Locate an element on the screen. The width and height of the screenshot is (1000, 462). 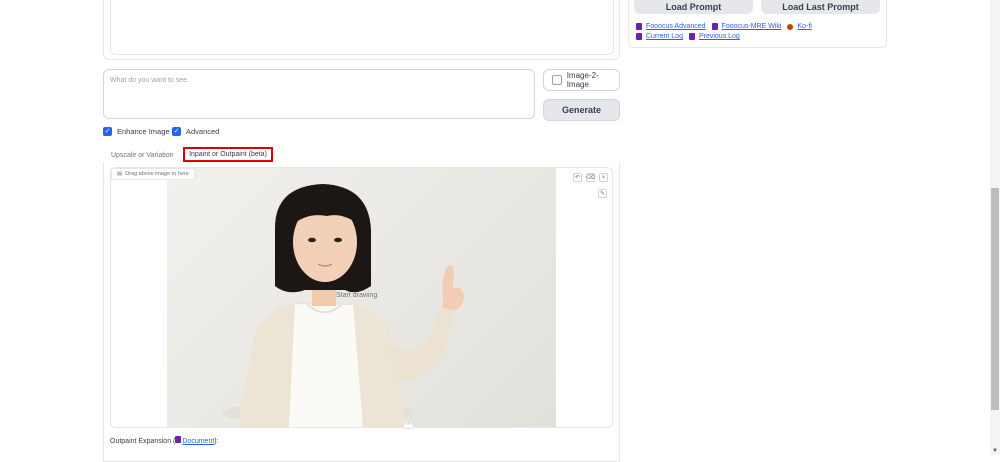
tab-upscale-or-variation: Upscale or Variation is located at coordinates (142, 155).